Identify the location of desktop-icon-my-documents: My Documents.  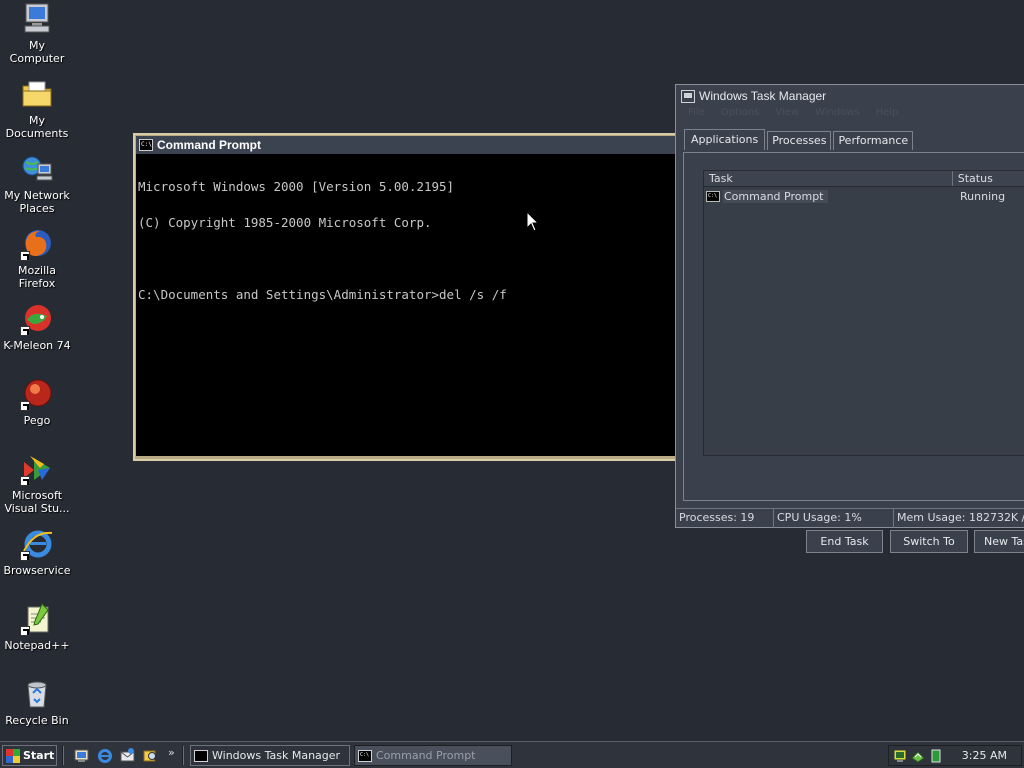
(37, 108).